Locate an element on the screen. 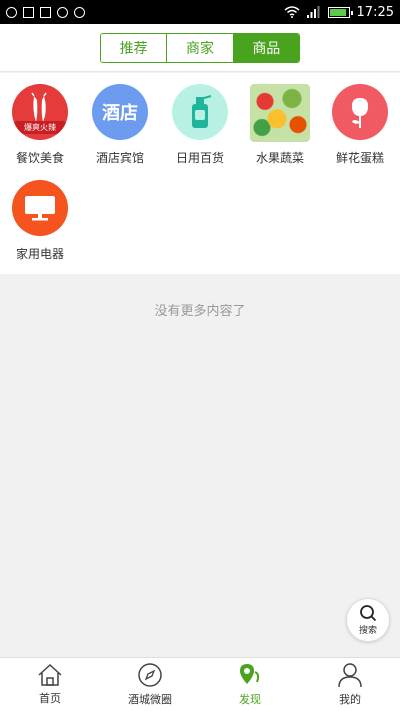 Image resolution: width=400 pixels, height=711 pixels. search-button: 搜索 is located at coordinates (368, 620).